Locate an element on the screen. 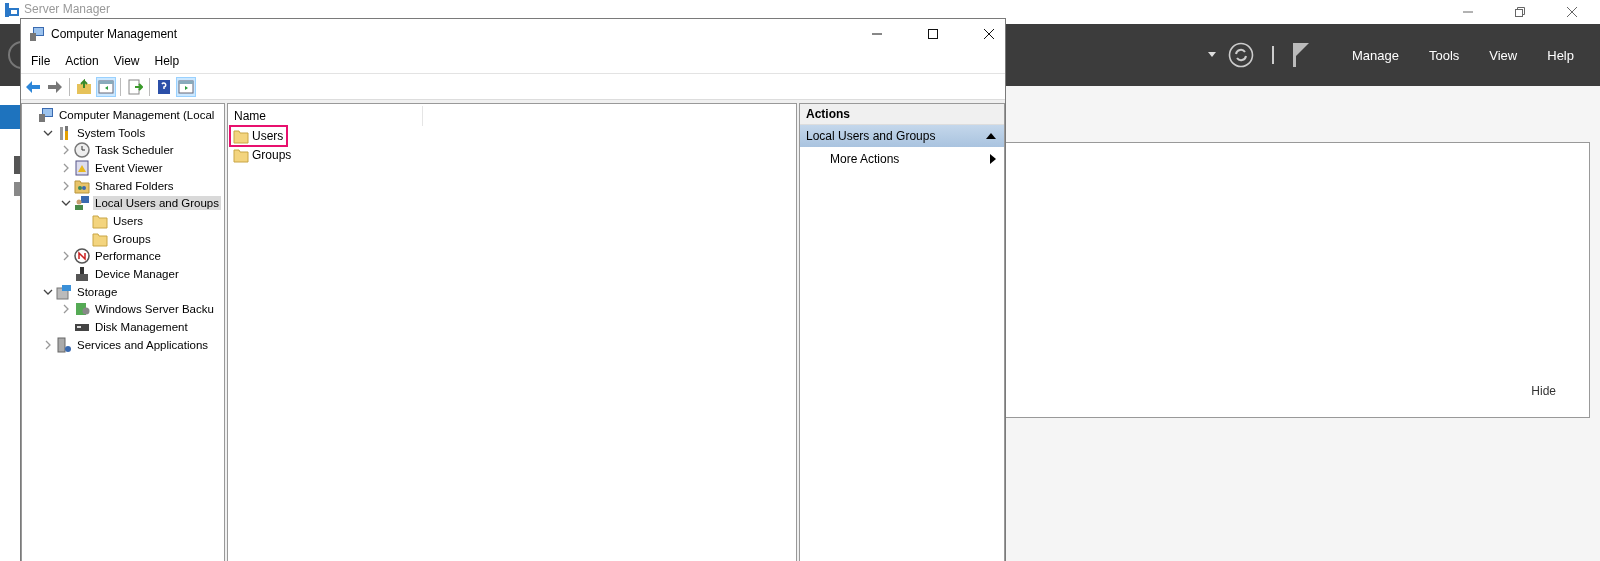 This screenshot has width=1600, height=561. item-label: Users is located at coordinates (268, 135).